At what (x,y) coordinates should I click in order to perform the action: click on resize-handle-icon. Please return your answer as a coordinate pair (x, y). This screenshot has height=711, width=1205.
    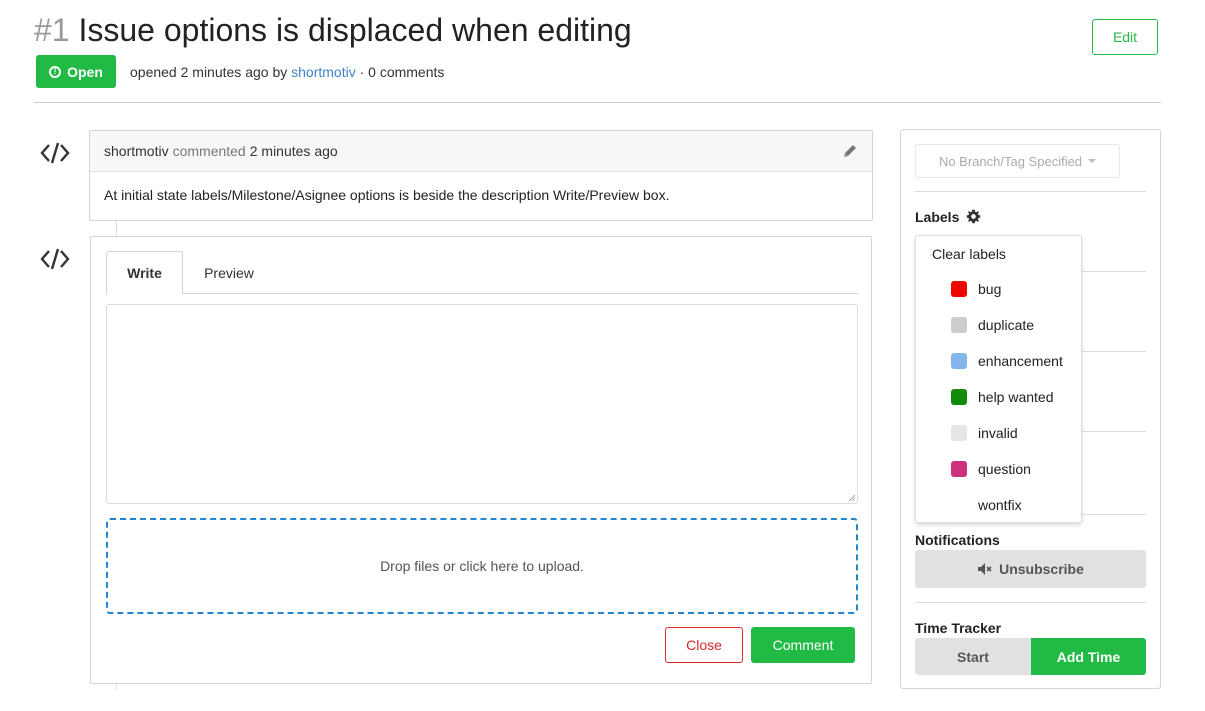
    Looking at the image, I should click on (852, 498).